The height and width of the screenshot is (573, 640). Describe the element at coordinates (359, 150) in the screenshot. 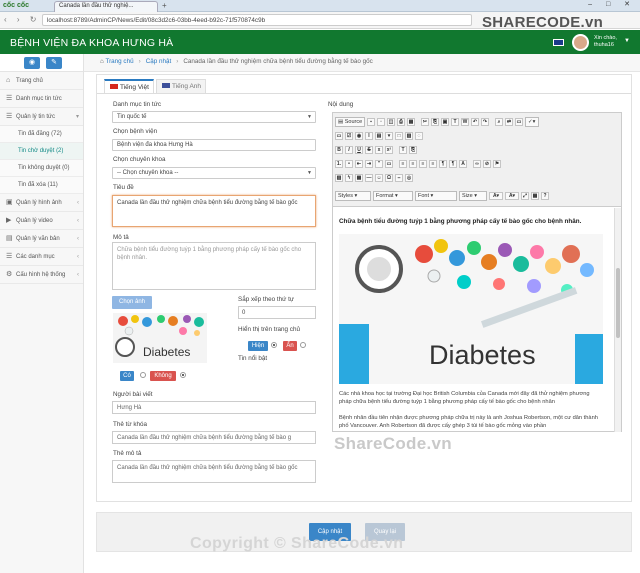

I see `underline-icon: U` at that location.